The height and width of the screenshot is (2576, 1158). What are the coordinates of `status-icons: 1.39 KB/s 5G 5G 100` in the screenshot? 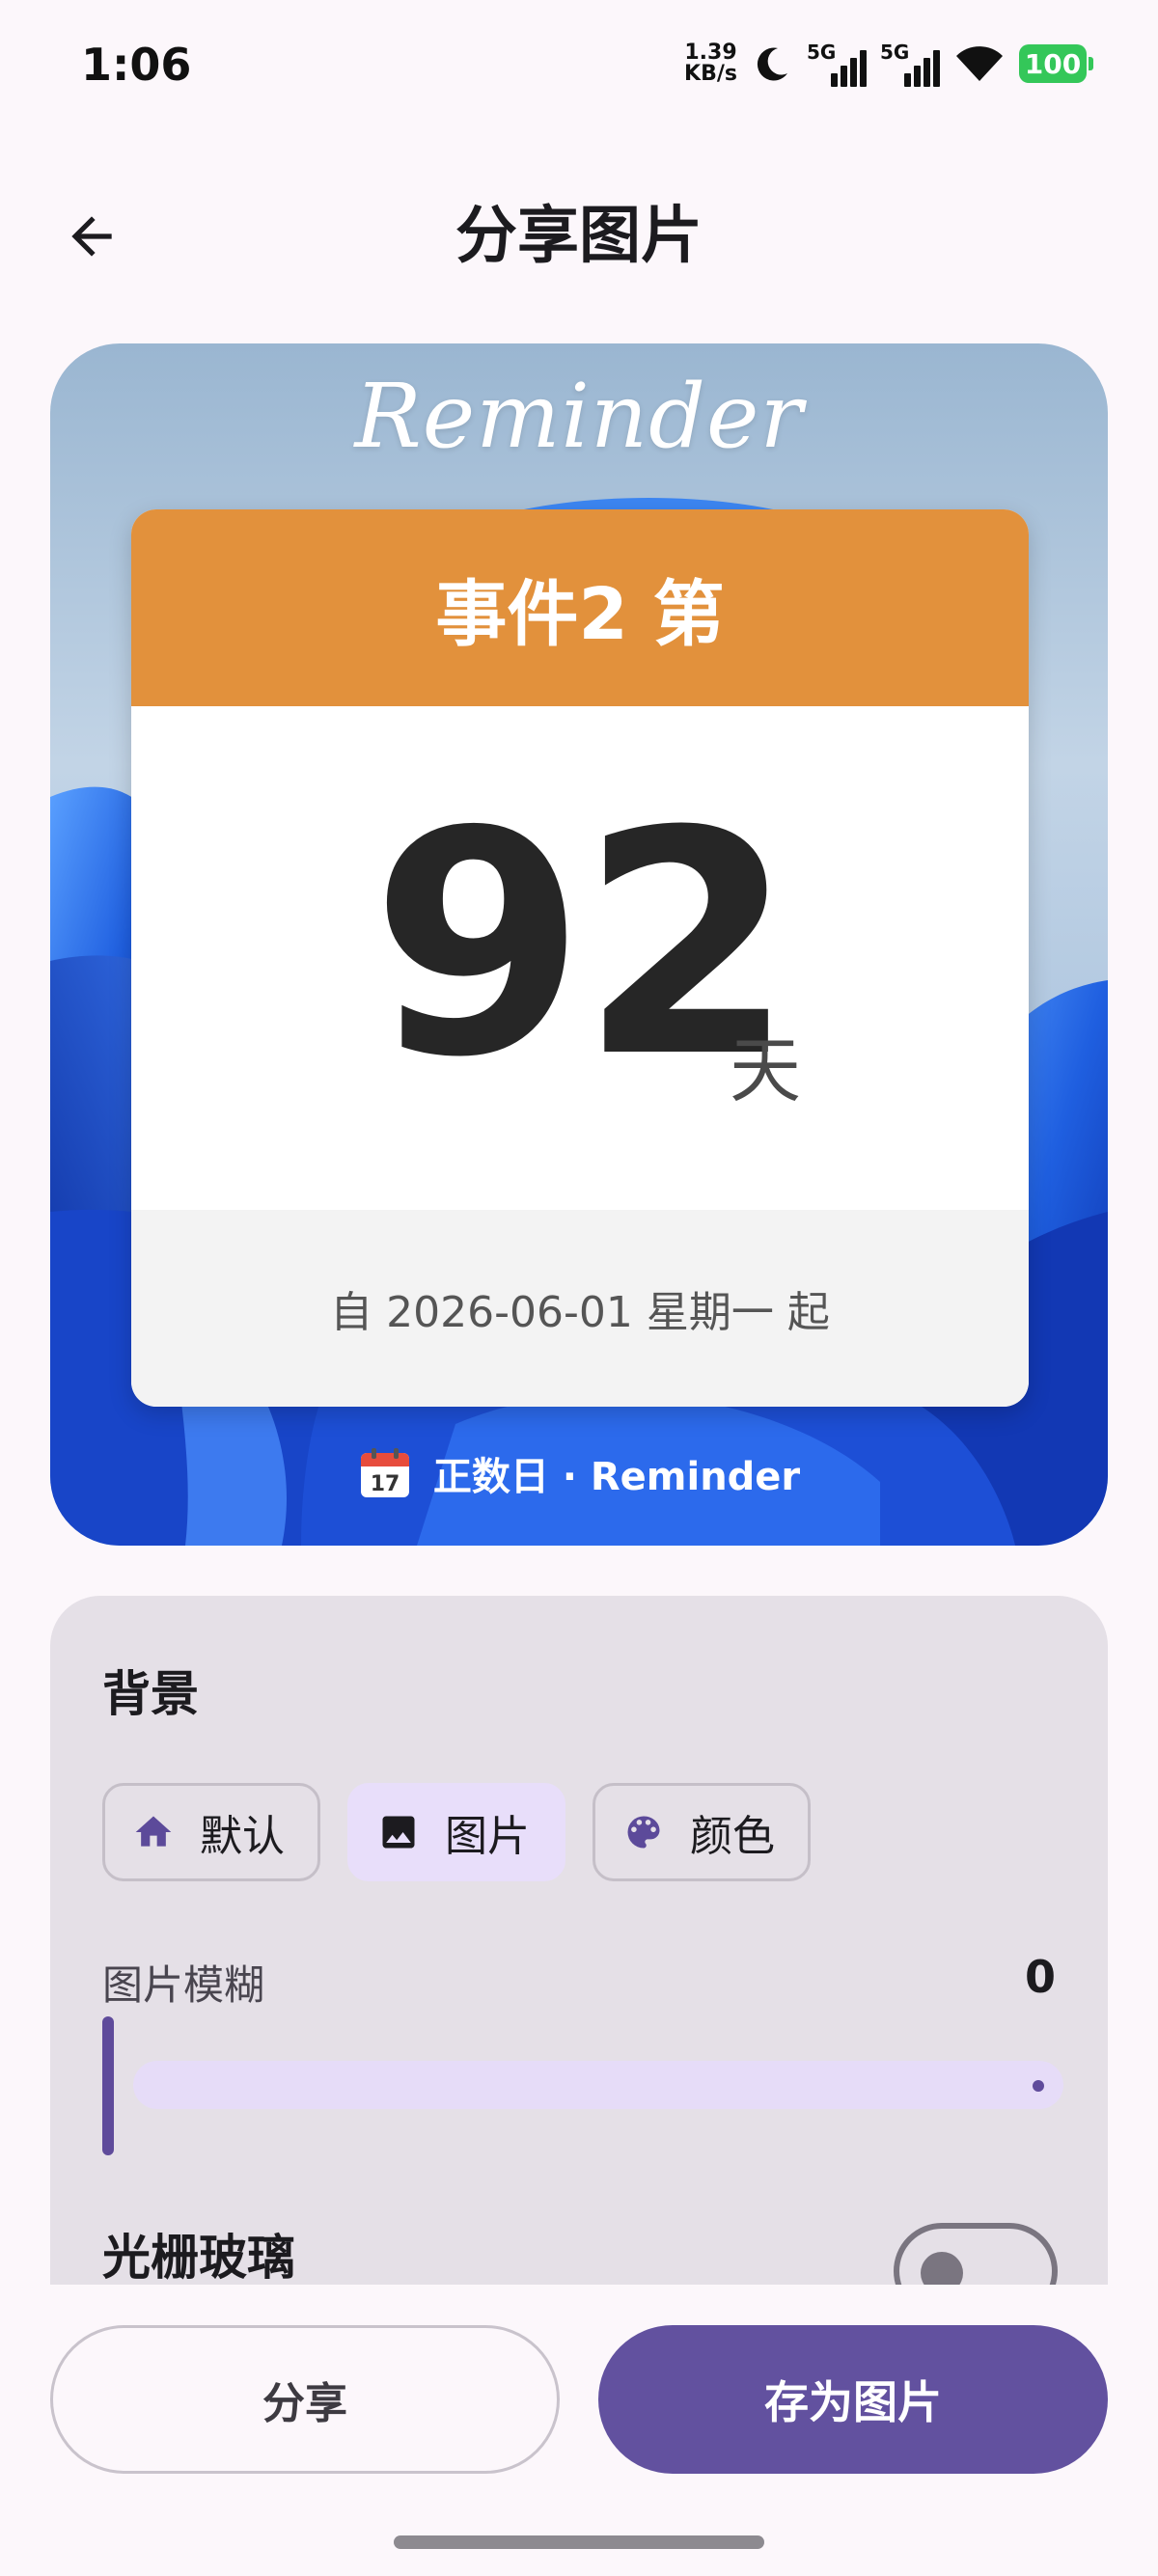 It's located at (888, 64).